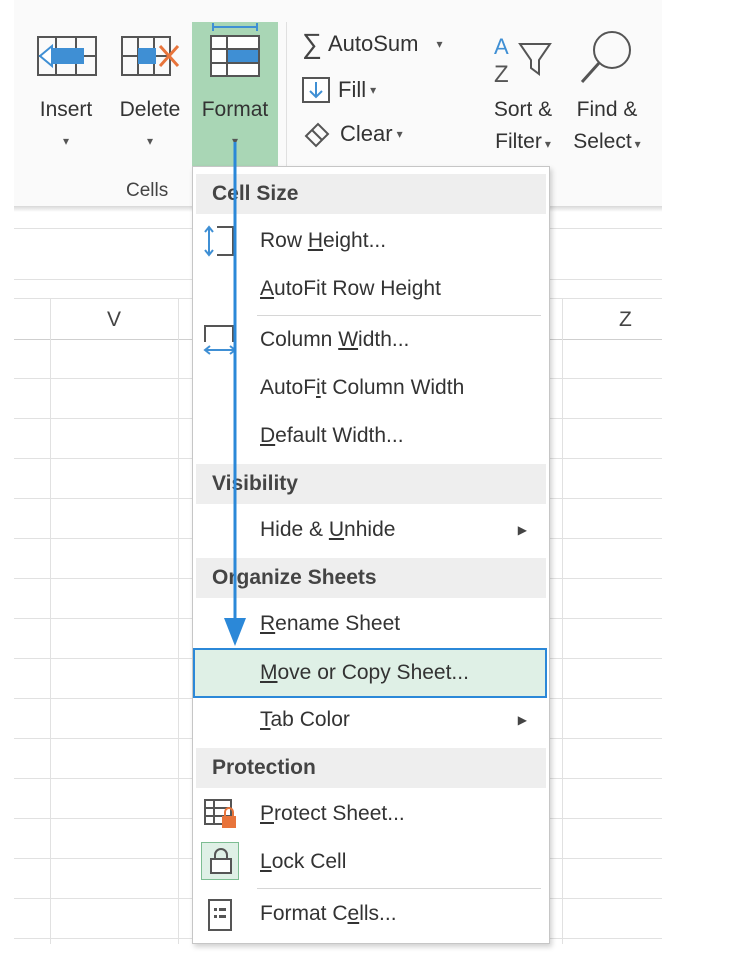 The image size is (748, 974). What do you see at coordinates (373, 90) in the screenshot?
I see `fill-dropdown-arrow: ▾` at bounding box center [373, 90].